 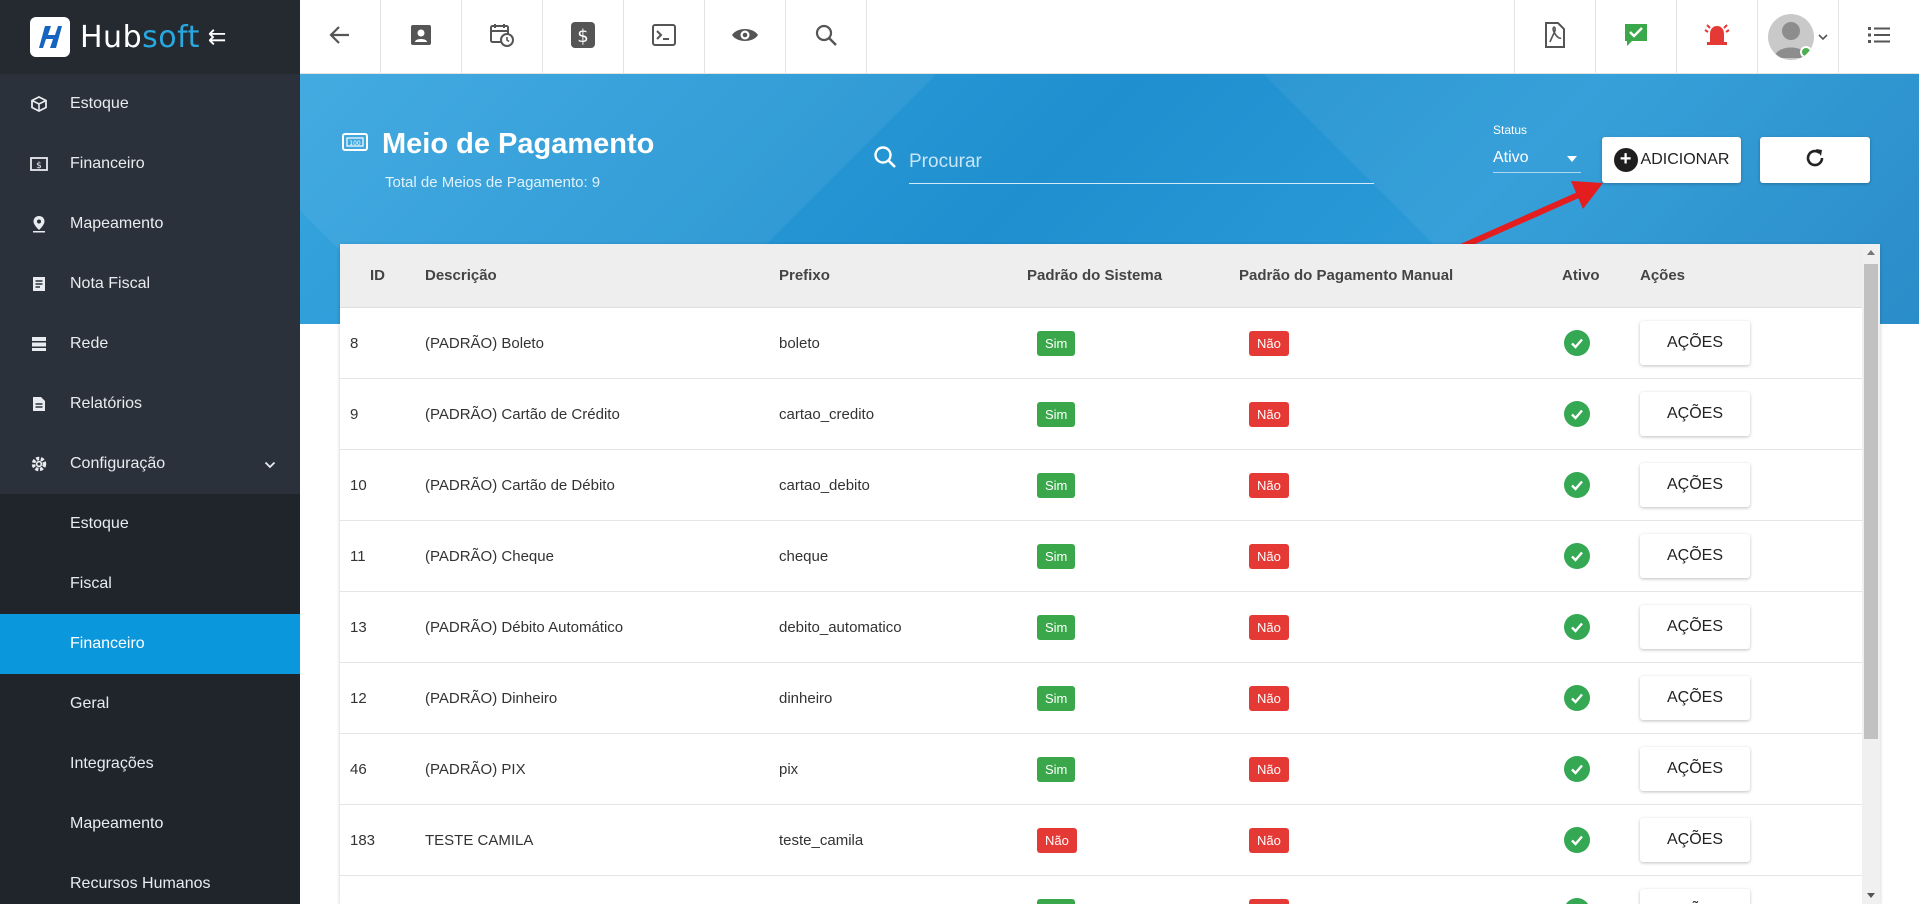 I want to click on menu-list-button, so click(x=1878, y=37).